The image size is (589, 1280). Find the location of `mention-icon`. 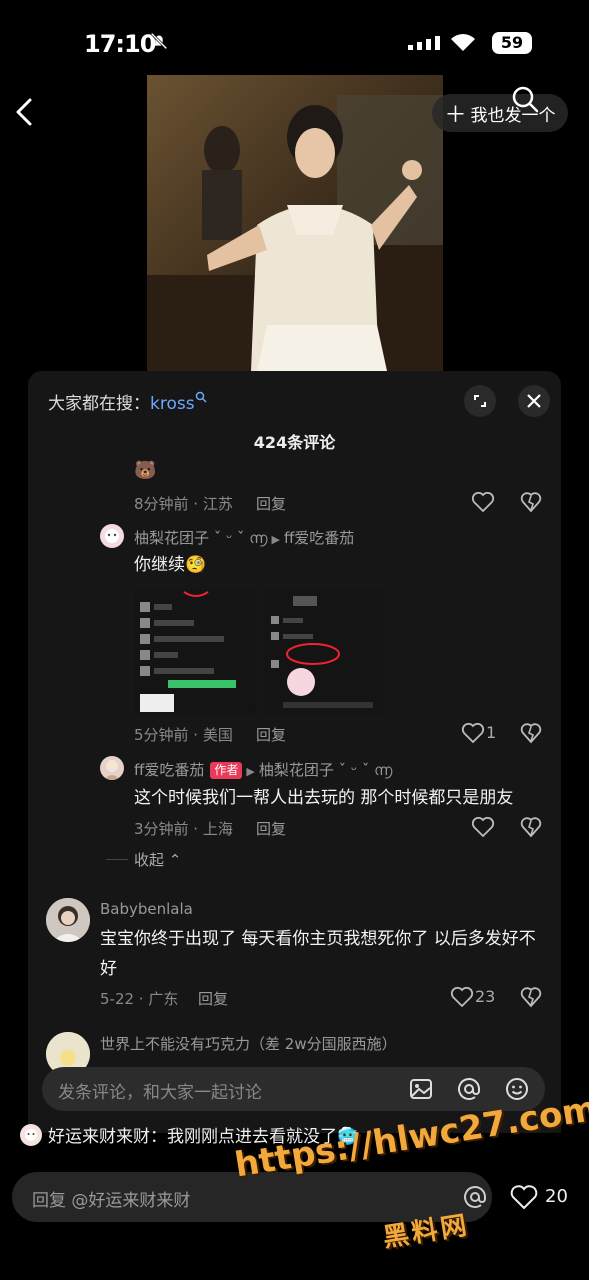

mention-icon is located at coordinates (469, 1089).